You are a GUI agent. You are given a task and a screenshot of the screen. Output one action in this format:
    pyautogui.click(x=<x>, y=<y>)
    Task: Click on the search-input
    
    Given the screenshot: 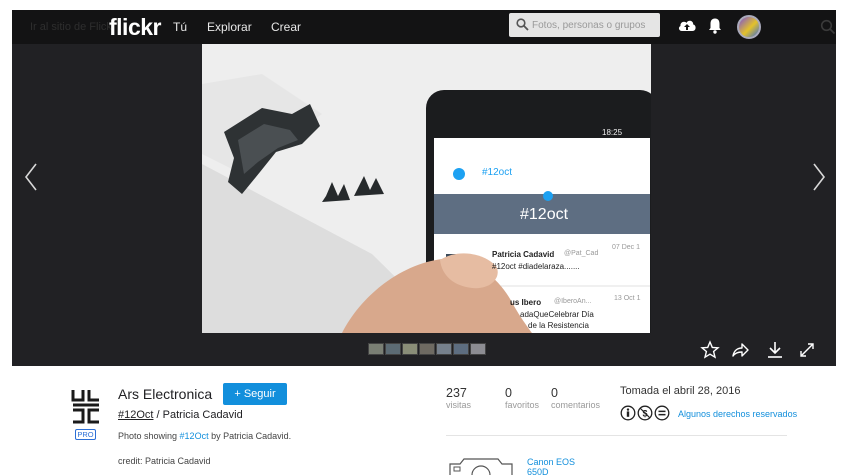 What is the action you would take?
    pyautogui.click(x=594, y=25)
    